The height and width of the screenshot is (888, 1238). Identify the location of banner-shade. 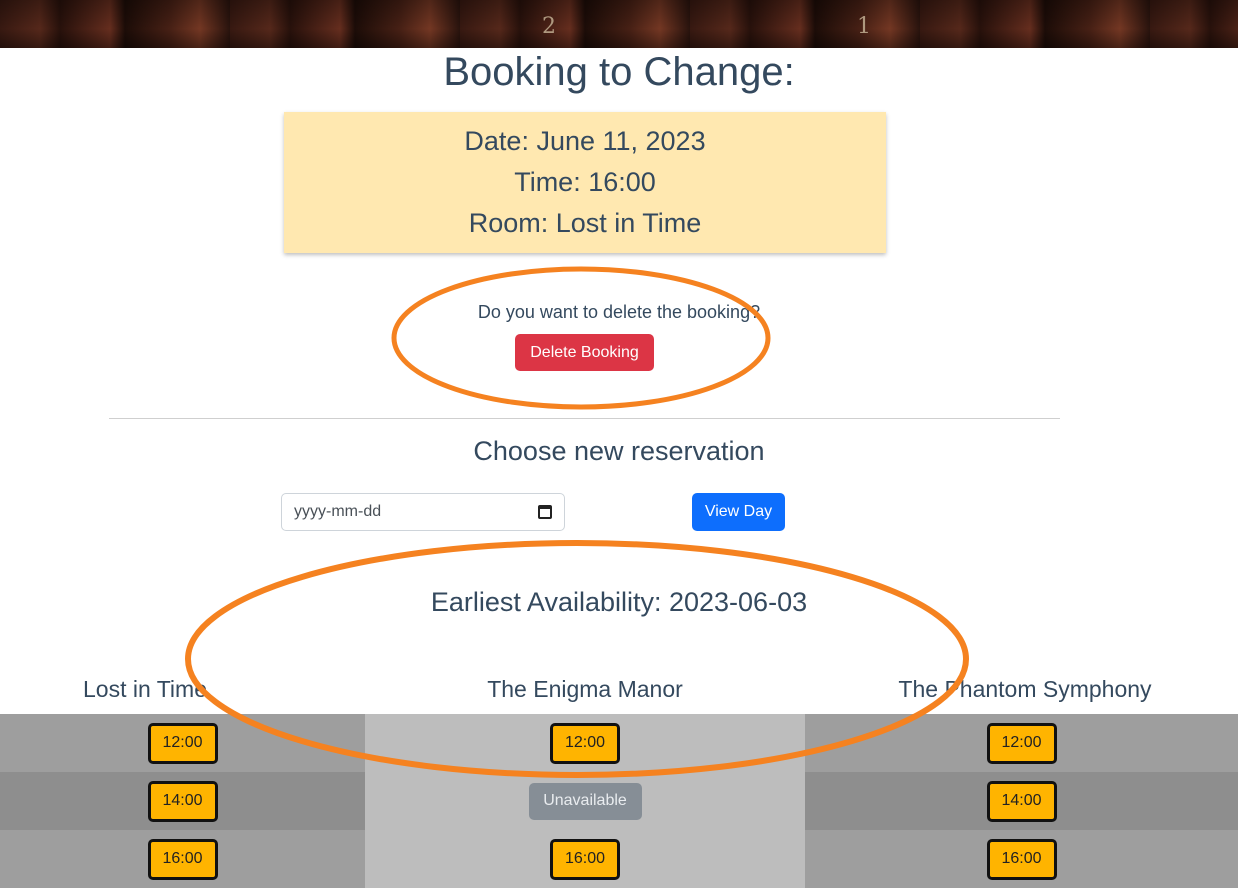
(619, 24).